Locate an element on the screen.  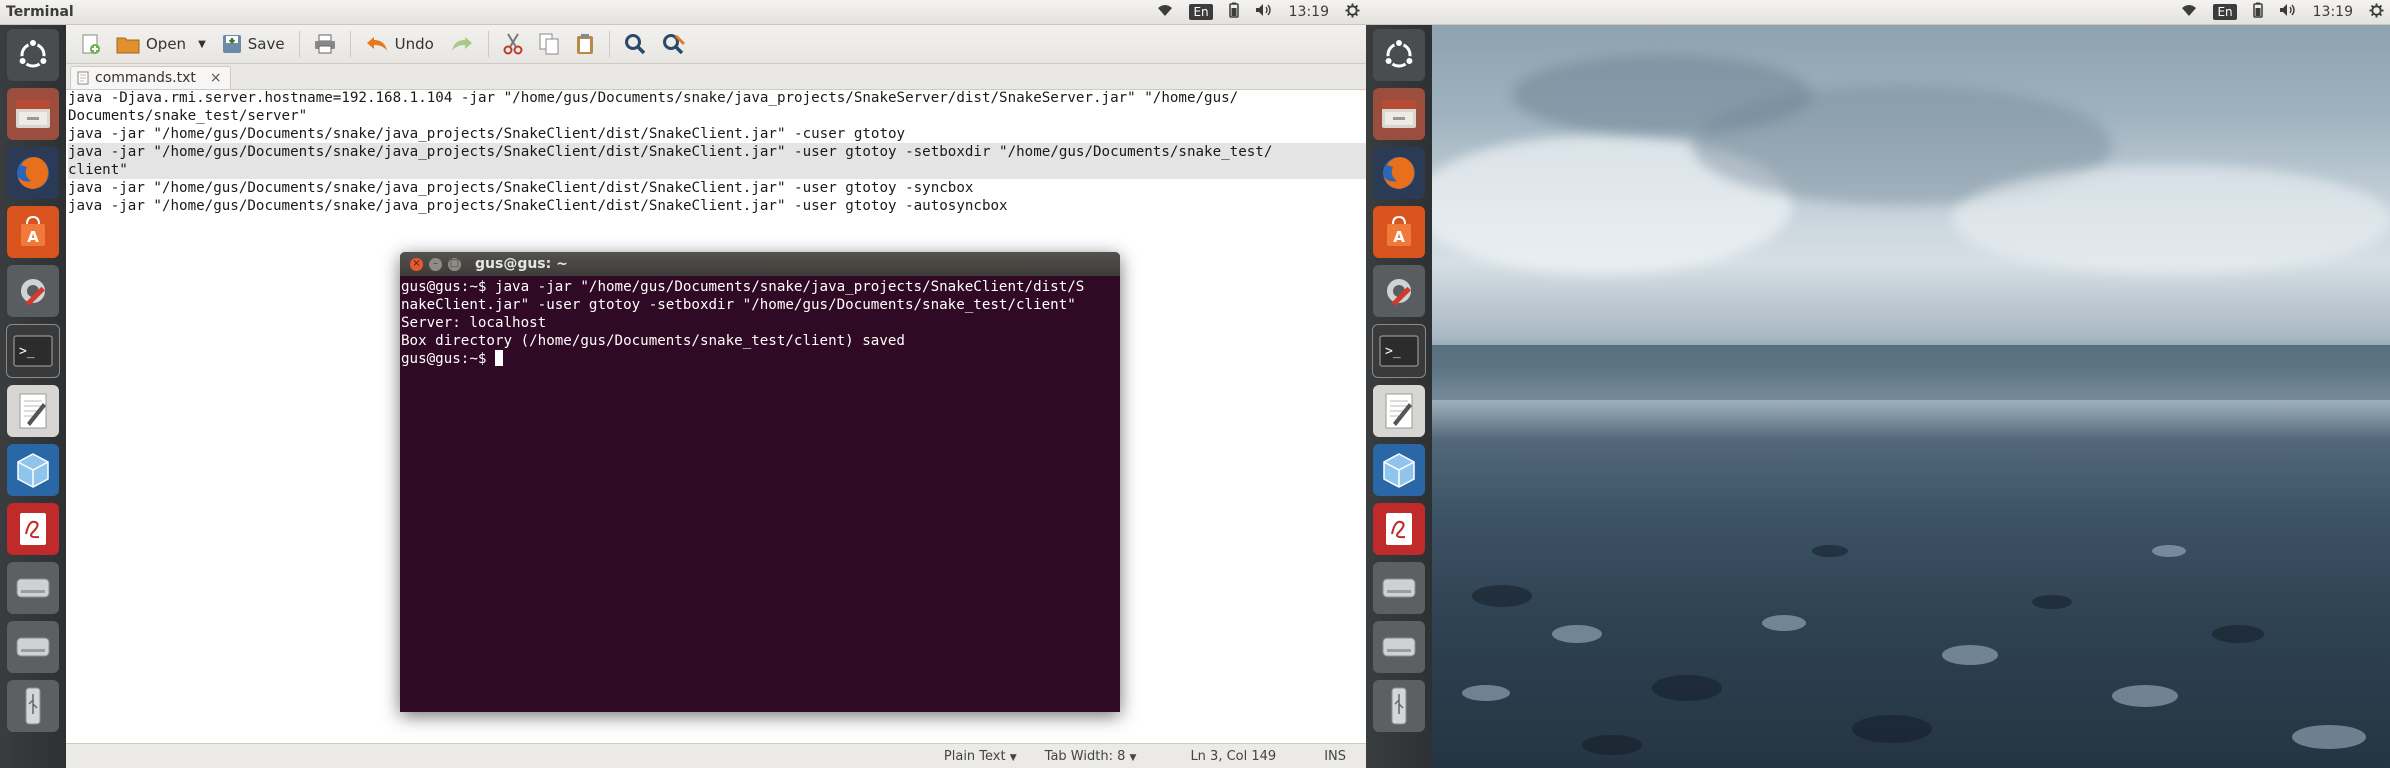
redo-icon is located at coordinates (461, 44).